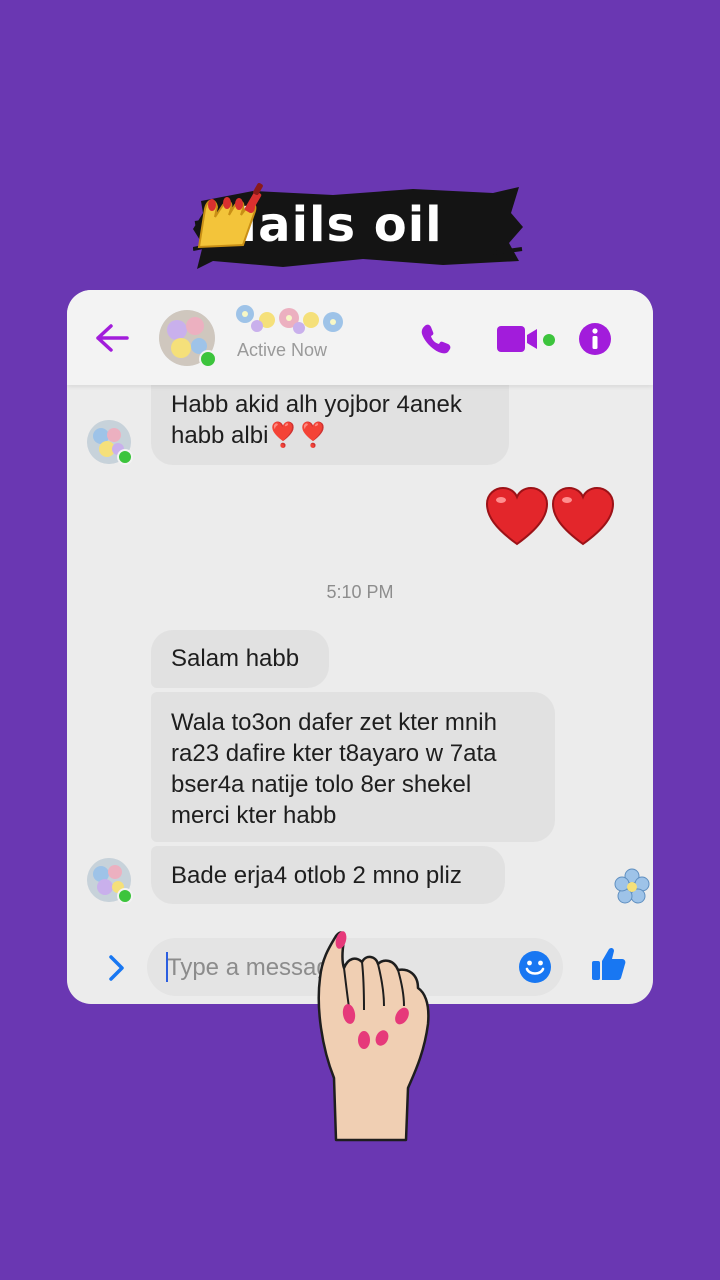 The image size is (720, 1280). What do you see at coordinates (250, 435) in the screenshot?
I see `message-line: habb albi❣️❣️` at bounding box center [250, 435].